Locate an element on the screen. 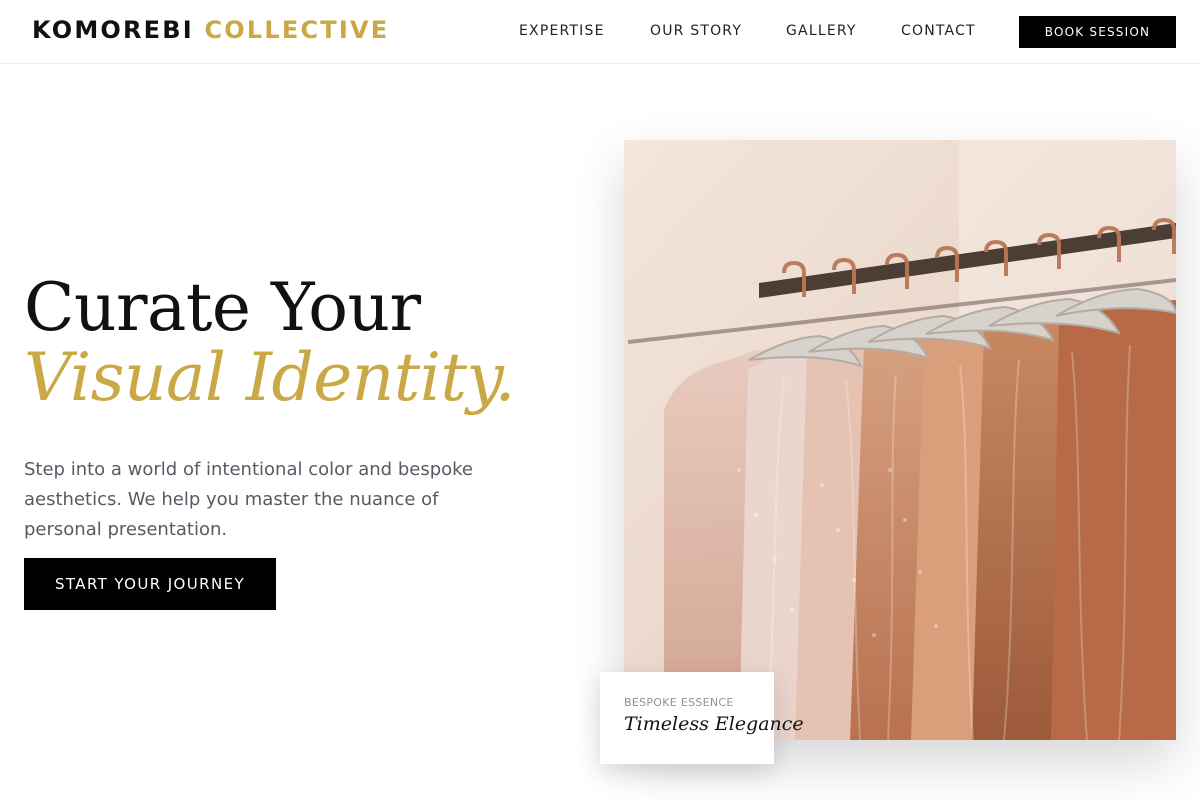  nav-our-story-link: OUR STORY is located at coordinates (696, 31).